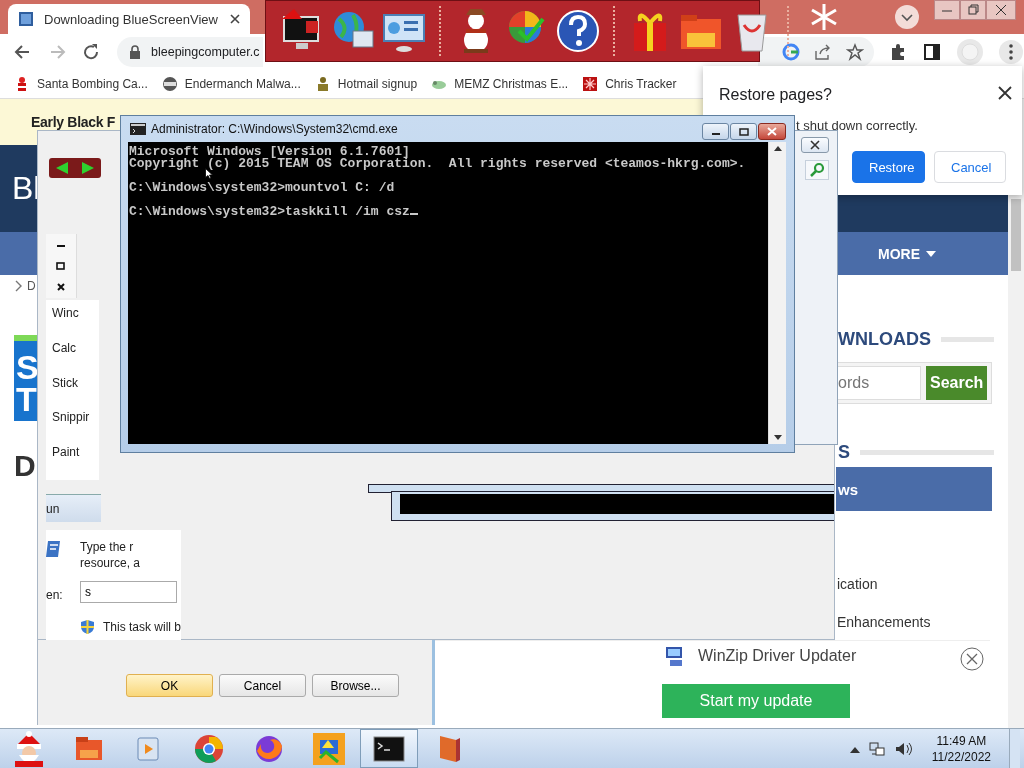  What do you see at coordinates (25, 466) in the screenshot?
I see `article-title: D` at bounding box center [25, 466].